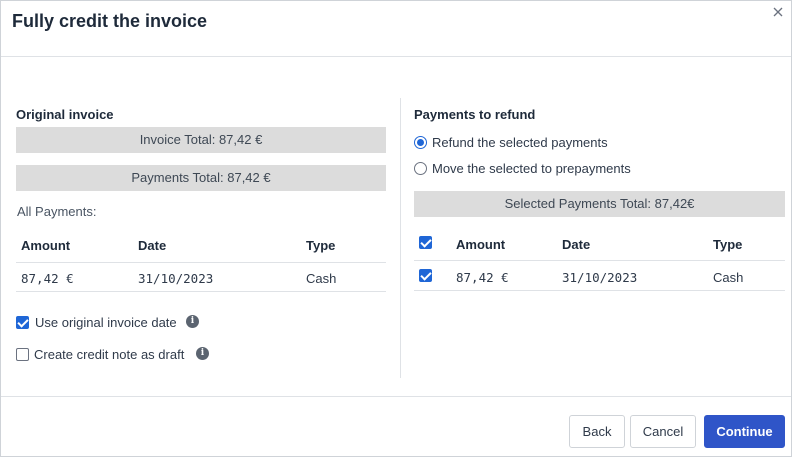  Describe the element at coordinates (201, 140) in the screenshot. I see `invoice-total-bar: Invoice Total: 87,42 €` at that location.